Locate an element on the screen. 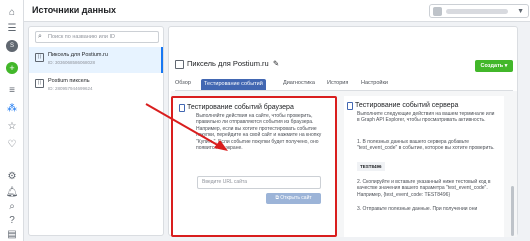 This screenshot has height=241, width=530. create-button: Создать ▾ is located at coordinates (494, 66).